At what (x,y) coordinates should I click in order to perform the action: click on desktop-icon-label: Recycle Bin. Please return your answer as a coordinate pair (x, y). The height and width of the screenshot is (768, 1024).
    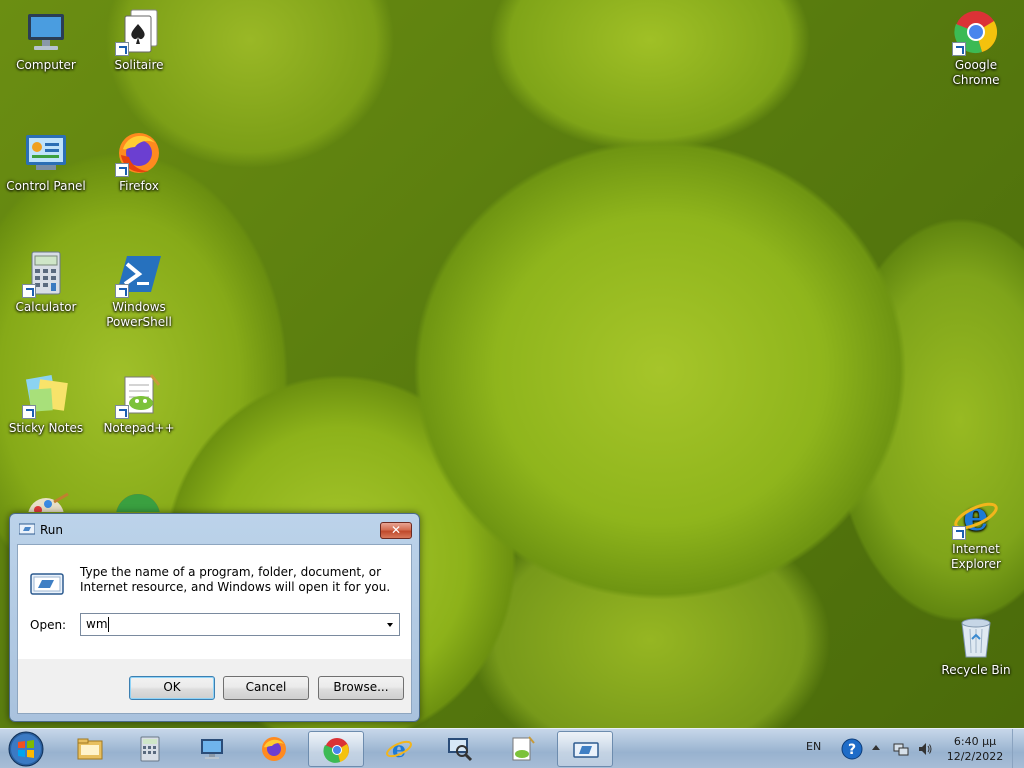
    Looking at the image, I should click on (976, 670).